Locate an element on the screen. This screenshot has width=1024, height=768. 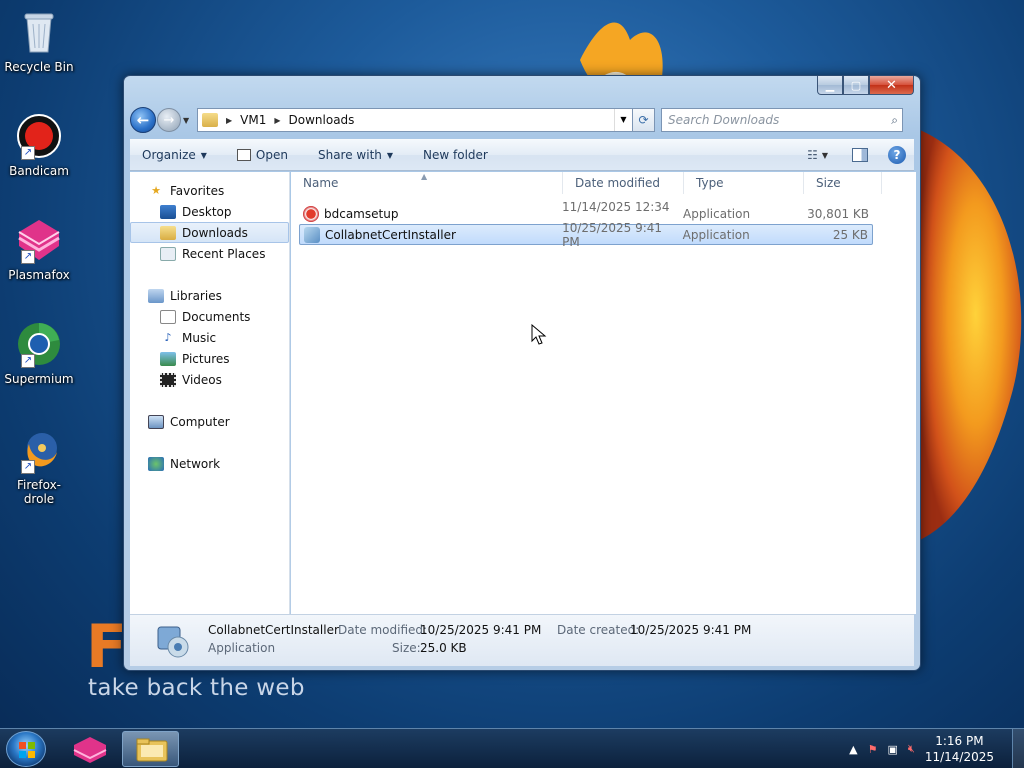
desktop-icon-firefox-drole: ↗ Firefox-drole is located at coordinates (39, 466).